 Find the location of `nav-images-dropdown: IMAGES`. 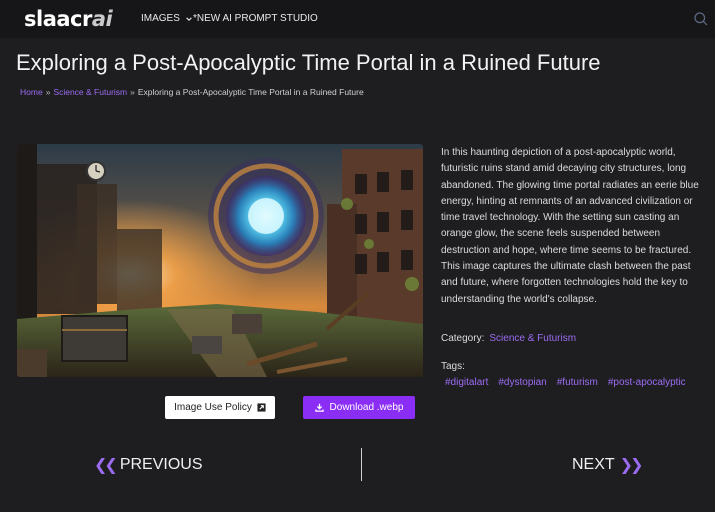

nav-images-dropdown: IMAGES is located at coordinates (167, 18).